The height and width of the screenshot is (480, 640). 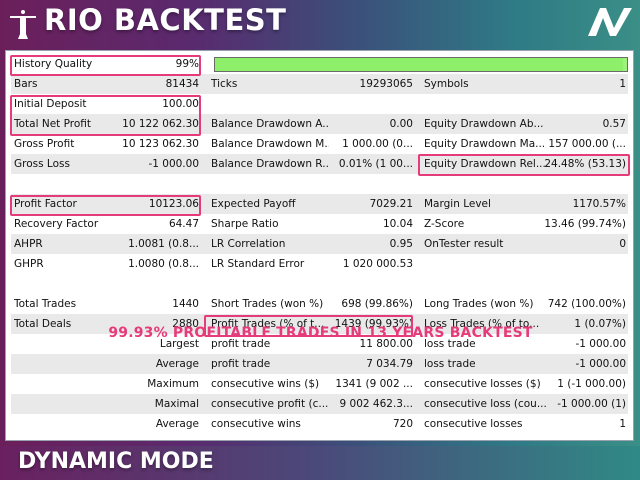 I want to click on report-cell-l1: Gross Loss, so click(x=42, y=164).